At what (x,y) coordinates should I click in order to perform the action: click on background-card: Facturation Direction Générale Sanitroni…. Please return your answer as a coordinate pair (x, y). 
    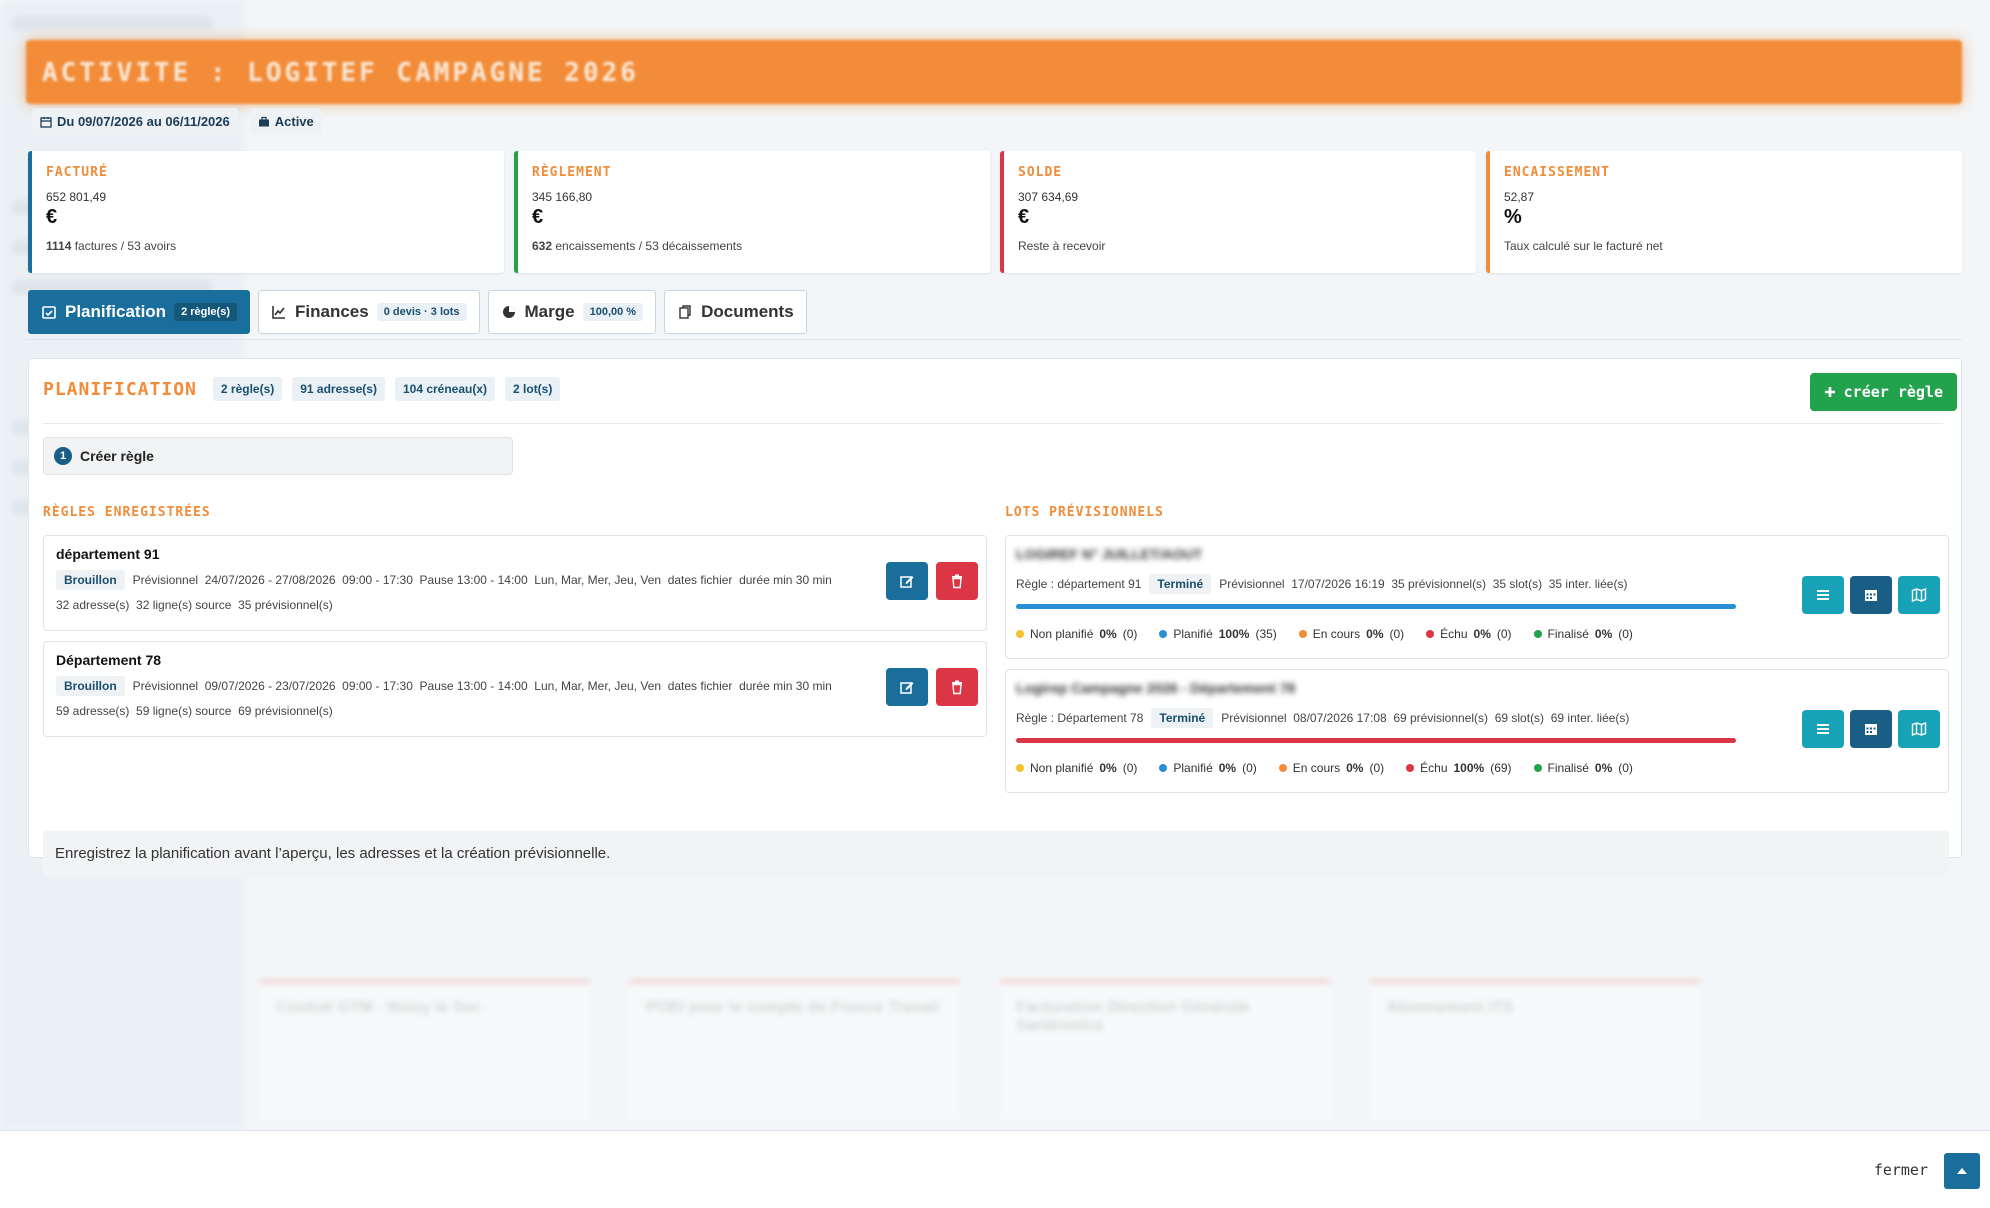
    Looking at the image, I should click on (1165, 1050).